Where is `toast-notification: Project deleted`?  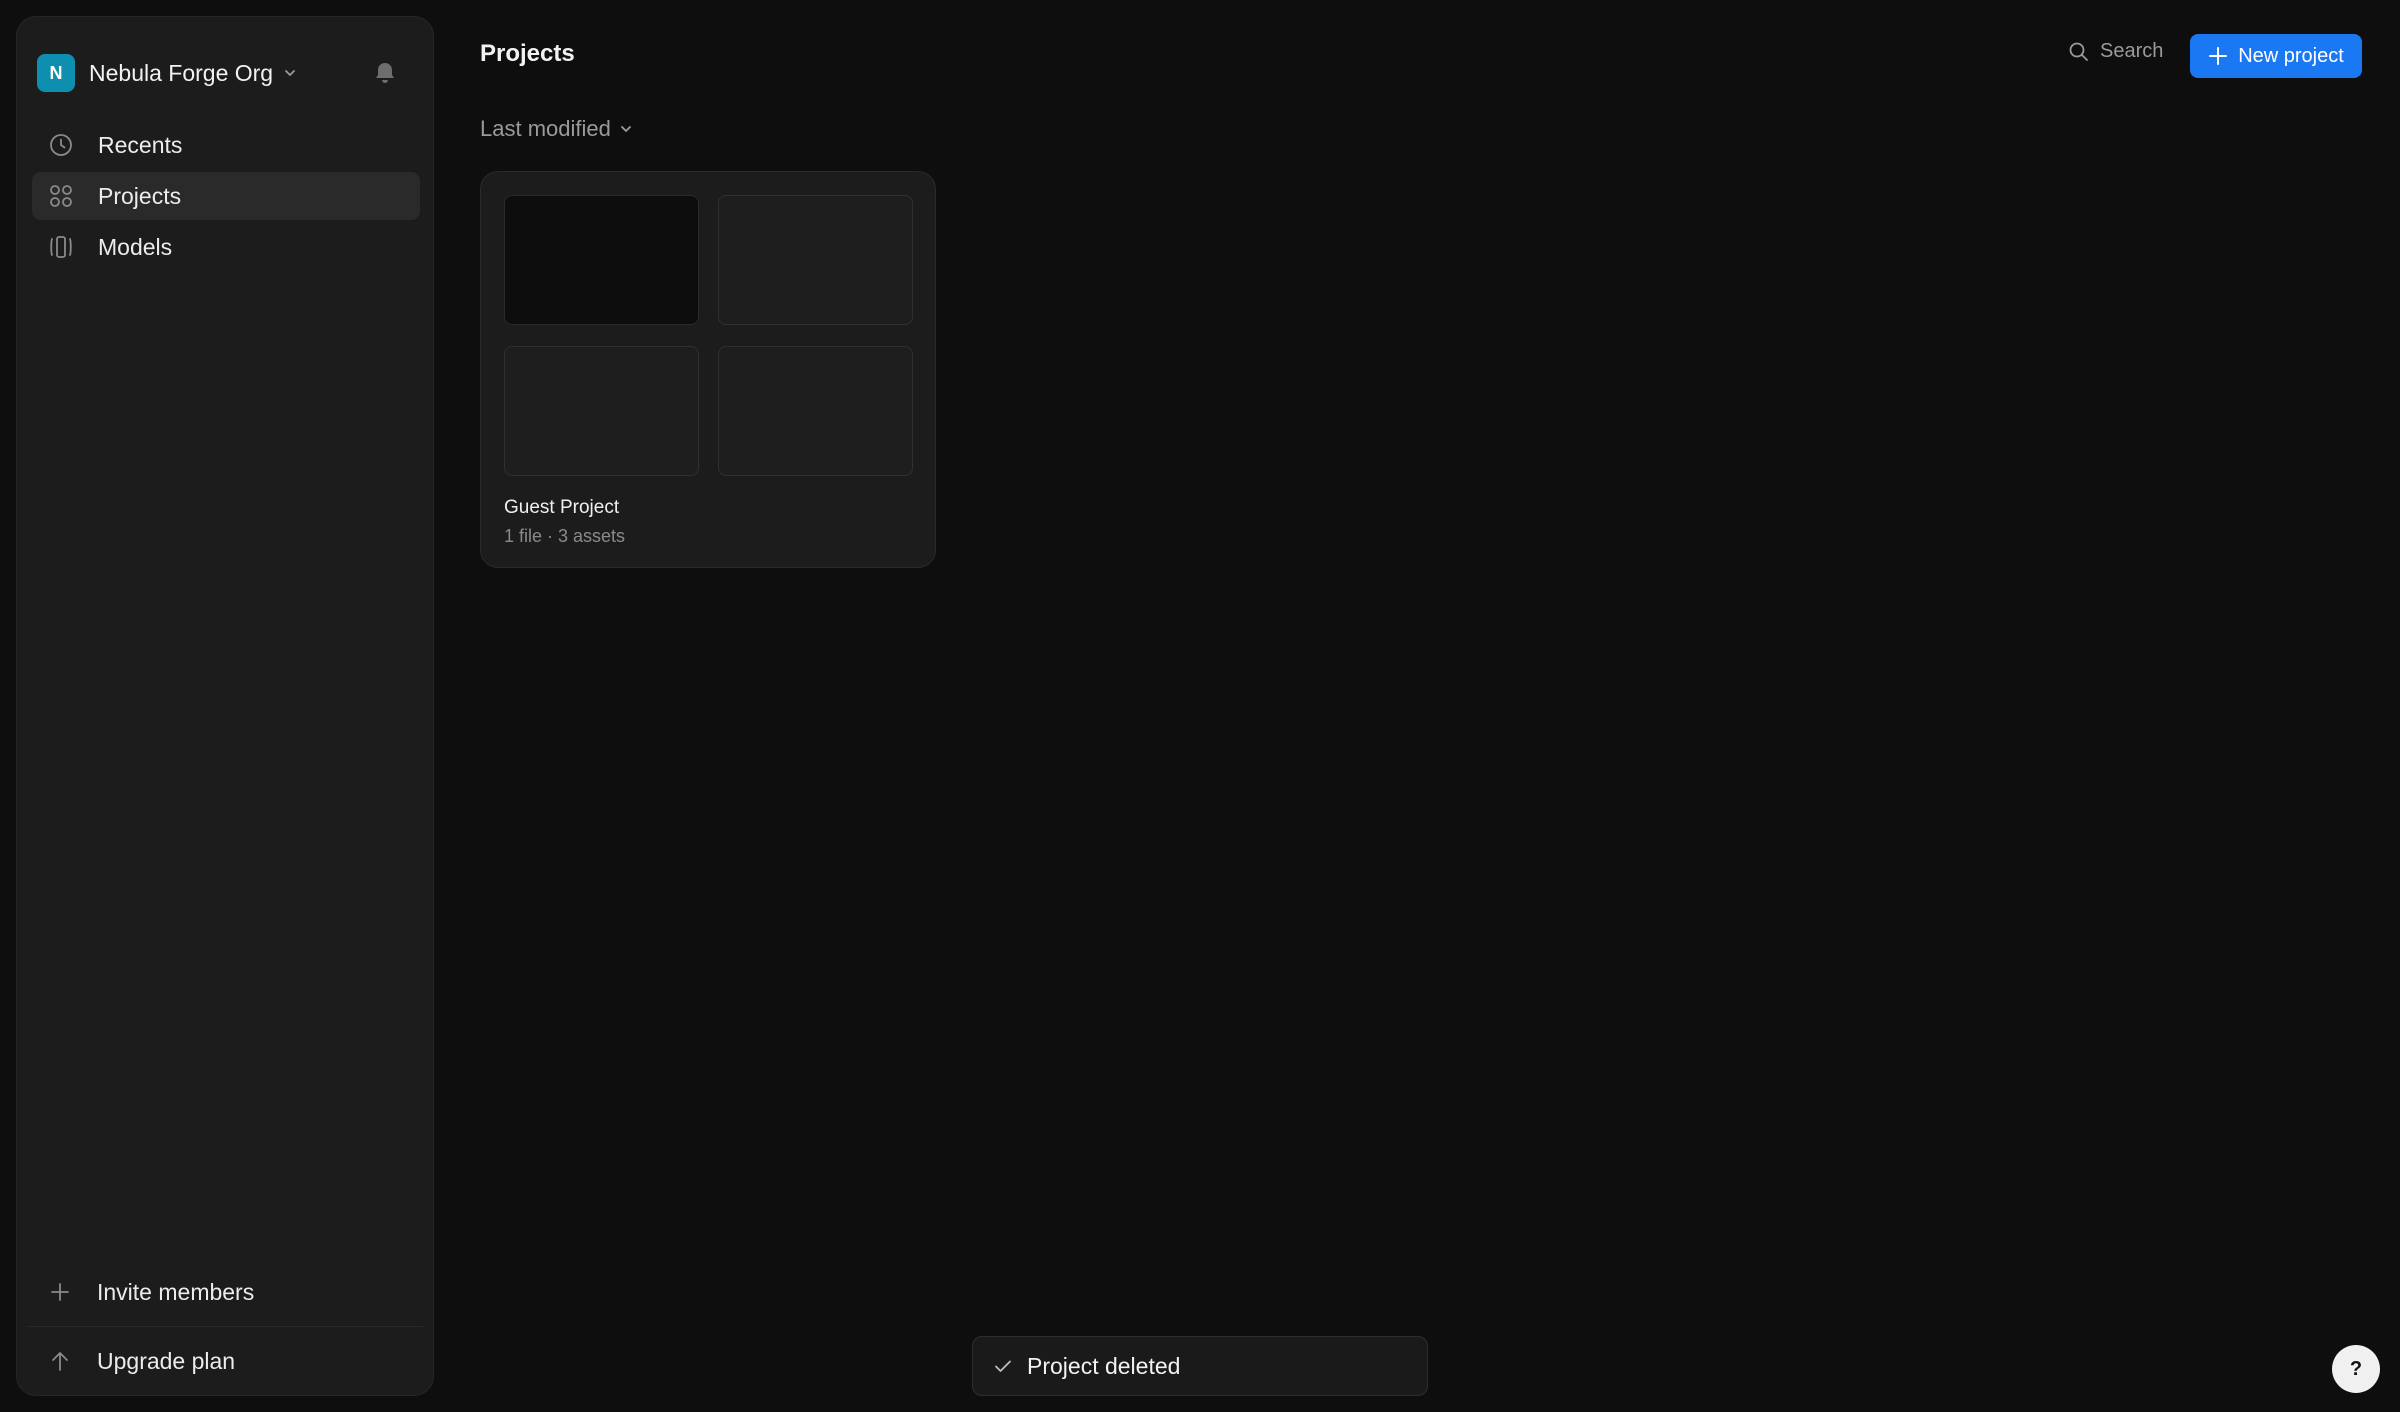 toast-notification: Project deleted is located at coordinates (1200, 1366).